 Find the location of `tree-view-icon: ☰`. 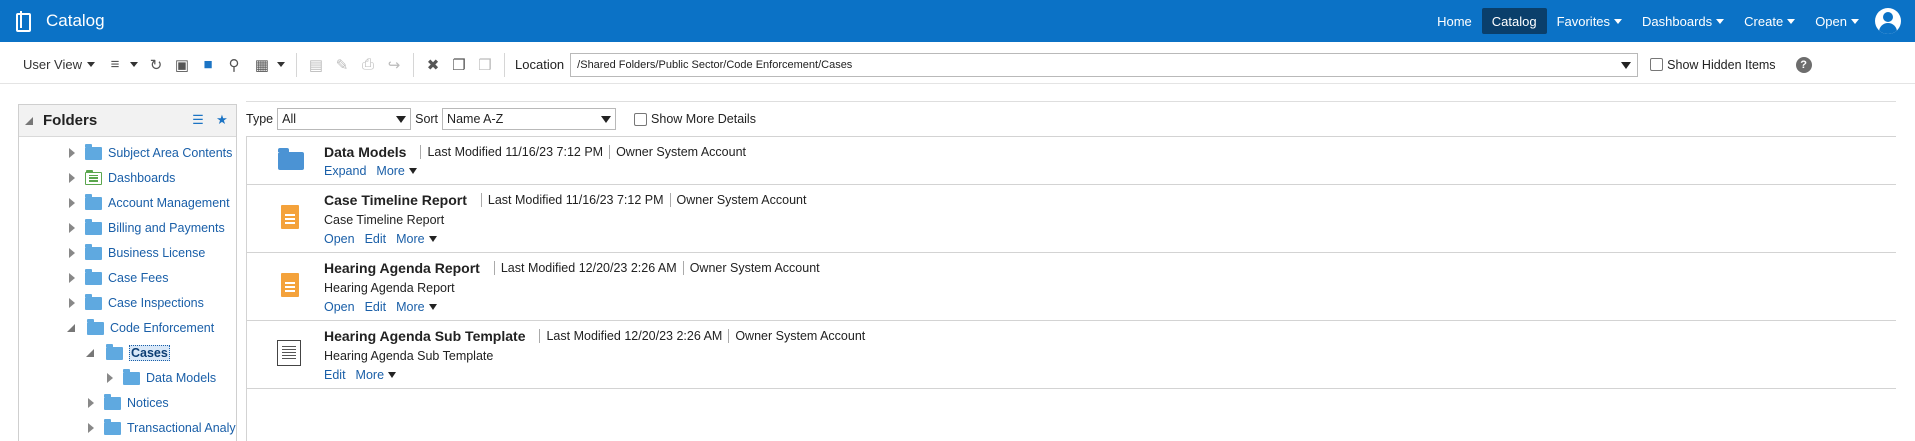

tree-view-icon: ☰ is located at coordinates (198, 120).